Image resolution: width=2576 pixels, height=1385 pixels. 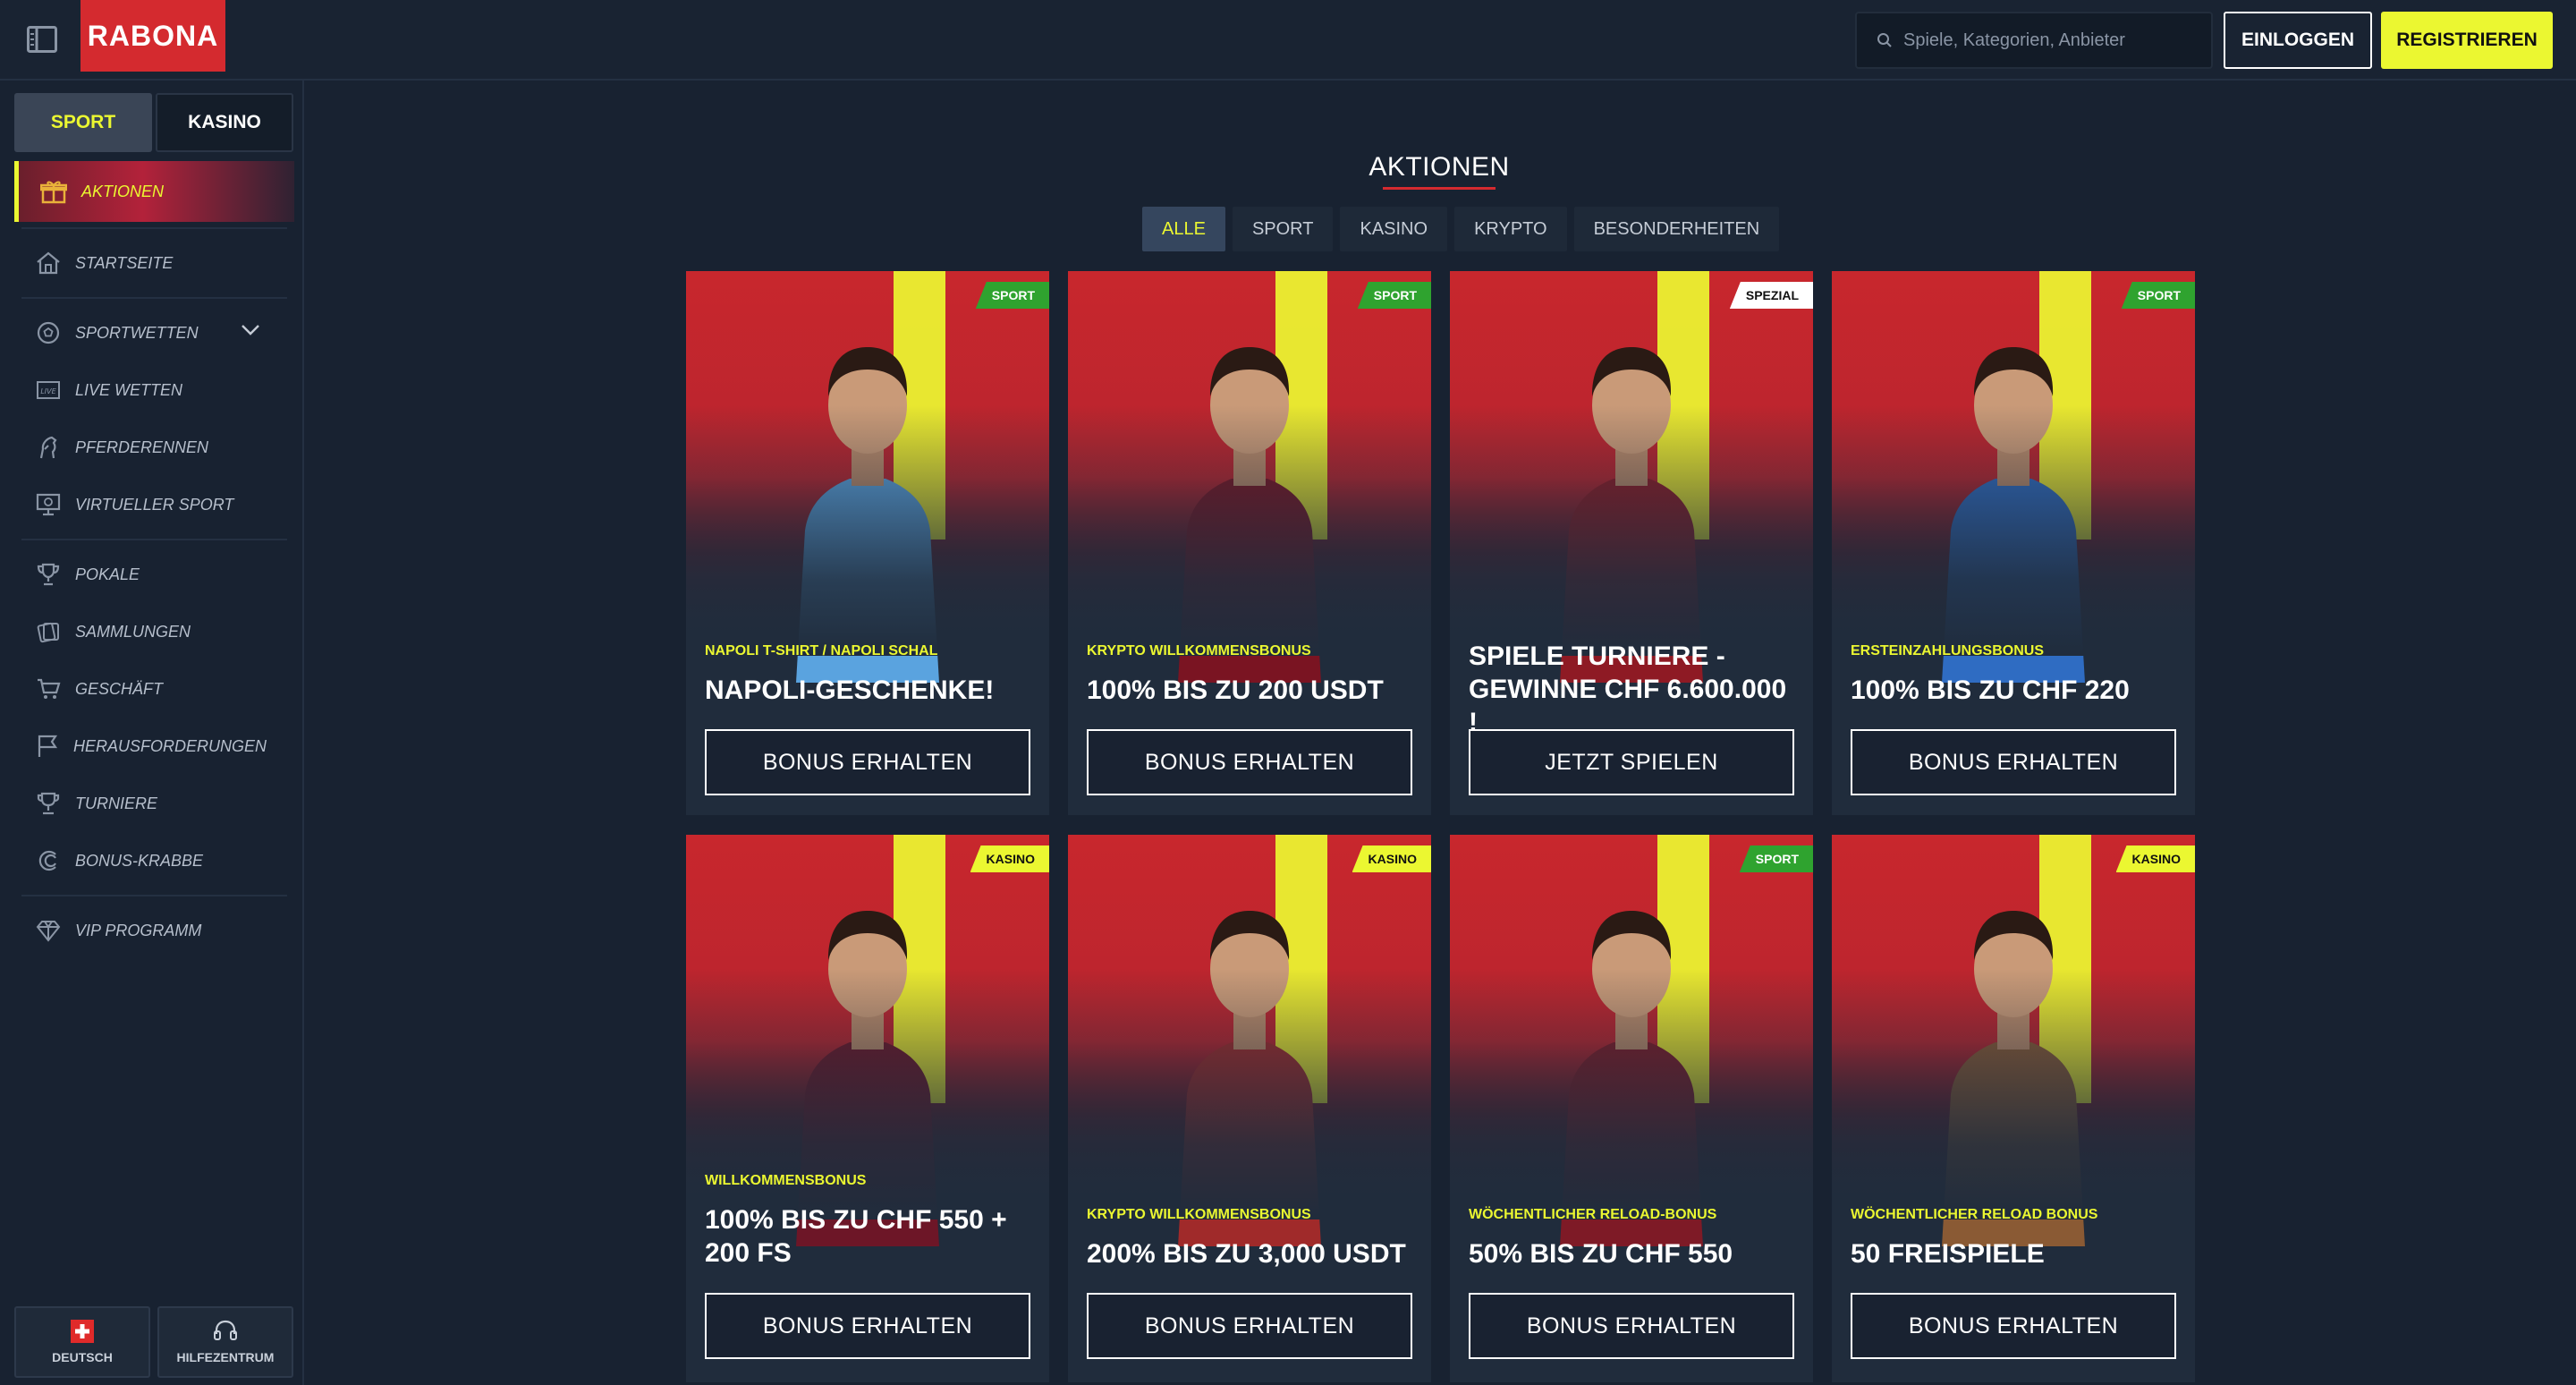 I want to click on collections-icon, so click(x=48, y=632).